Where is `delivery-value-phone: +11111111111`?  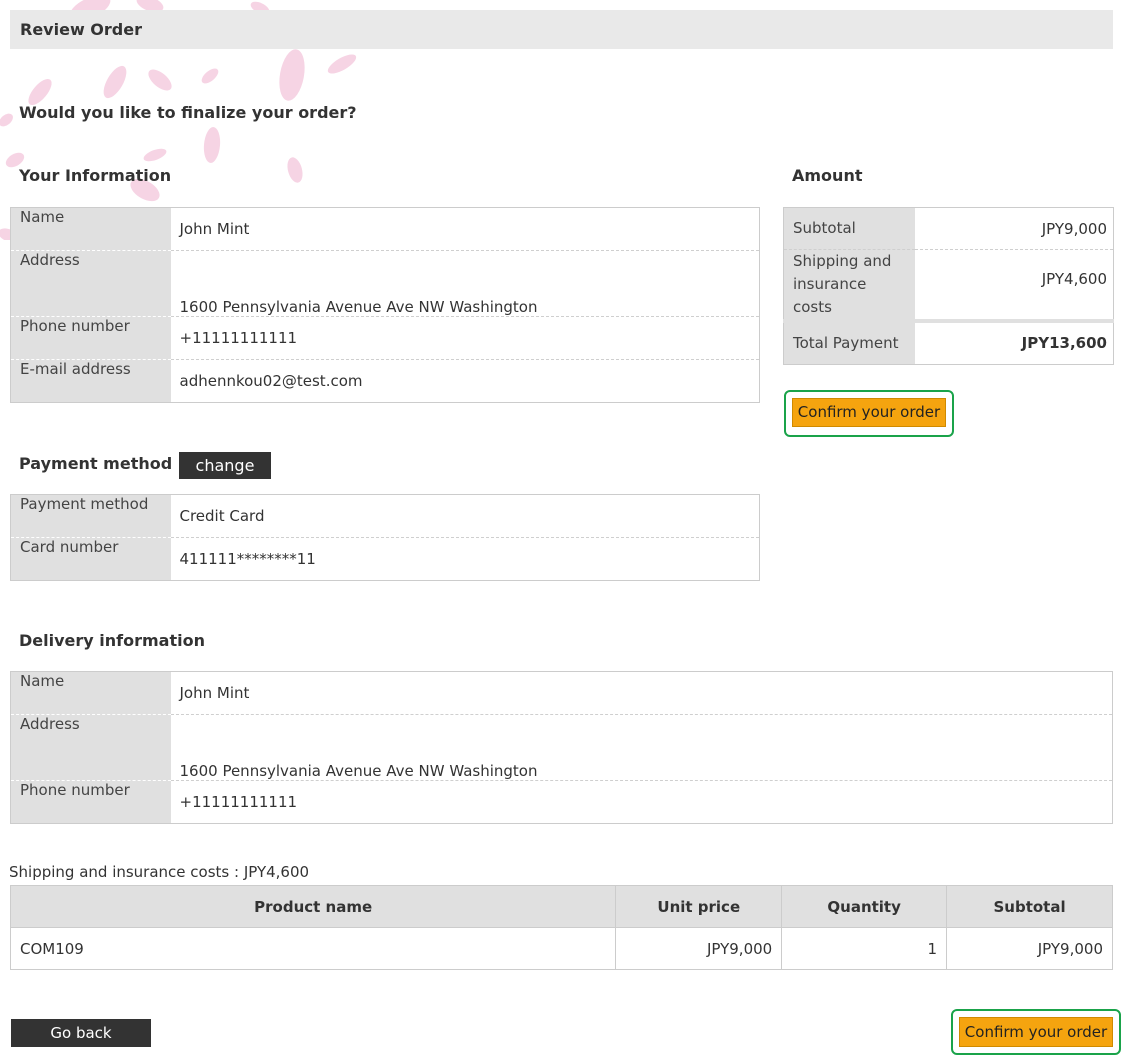
delivery-value-phone: +11111111111 is located at coordinates (641, 802).